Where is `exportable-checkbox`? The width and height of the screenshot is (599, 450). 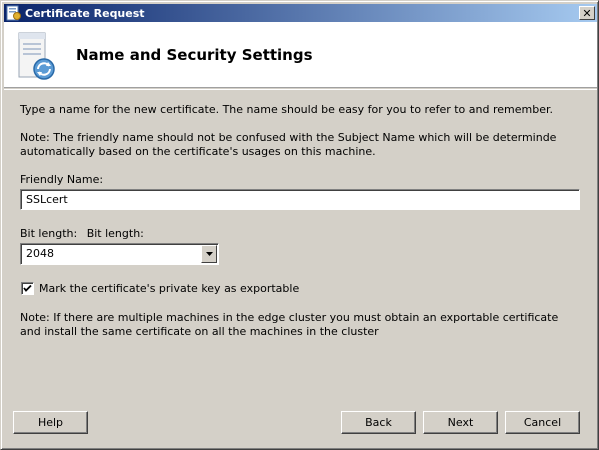 exportable-checkbox is located at coordinates (27, 288).